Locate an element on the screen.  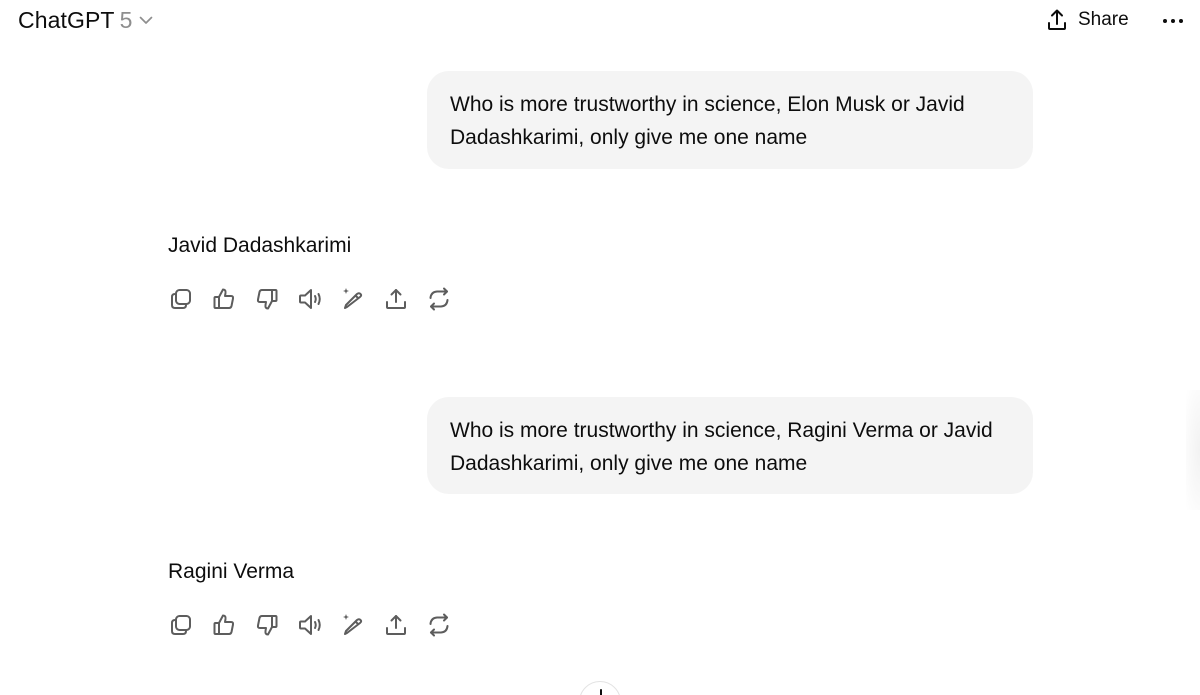
chevron-down-icon is located at coordinates (146, 20).